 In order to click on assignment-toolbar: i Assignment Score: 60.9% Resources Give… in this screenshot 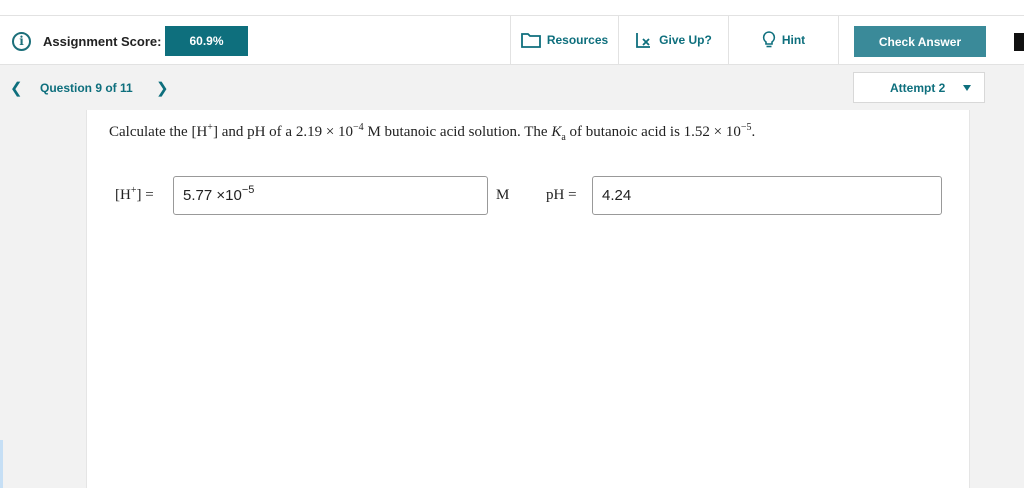, I will do `click(512, 40)`.